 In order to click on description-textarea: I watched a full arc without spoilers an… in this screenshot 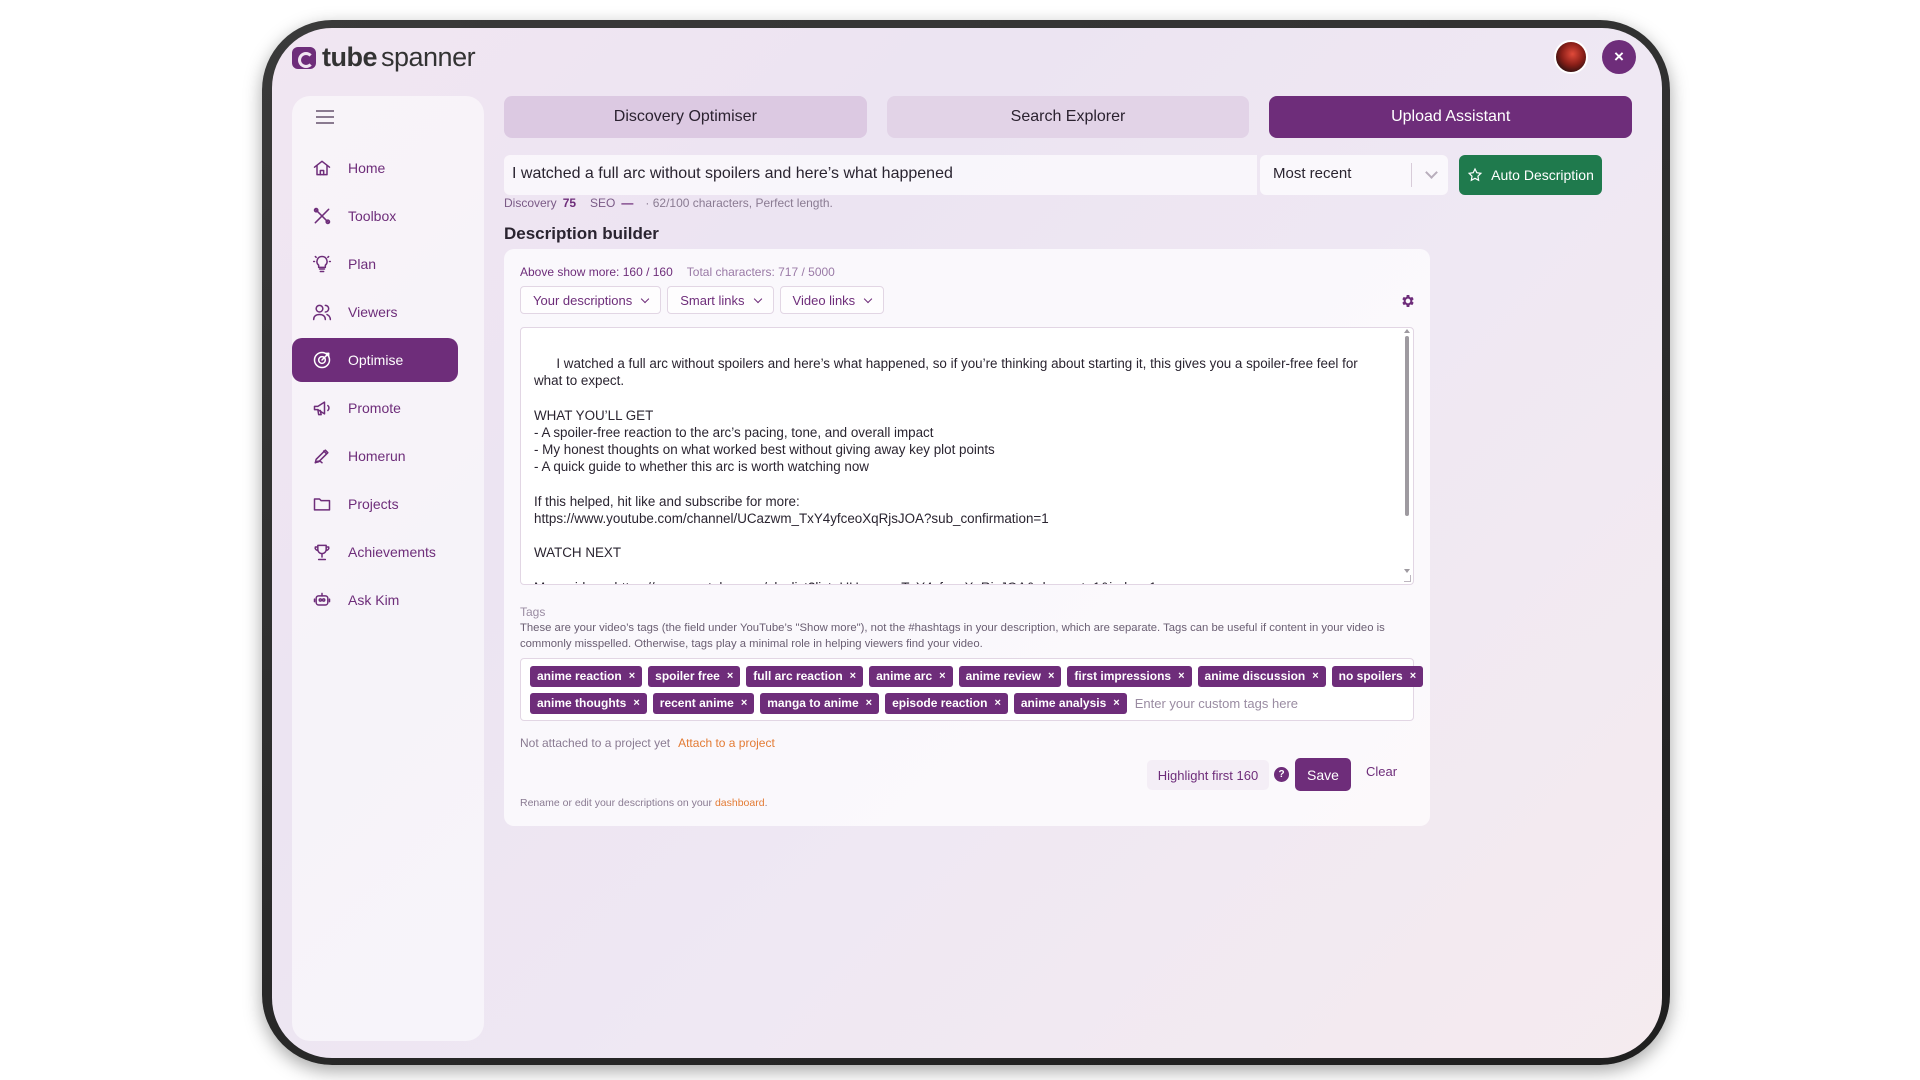, I will do `click(967, 456)`.